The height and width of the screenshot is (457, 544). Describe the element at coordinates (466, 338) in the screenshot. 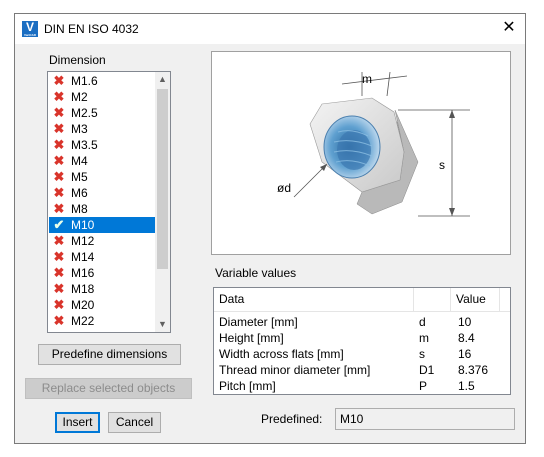

I see `cell-value: 8.4` at that location.